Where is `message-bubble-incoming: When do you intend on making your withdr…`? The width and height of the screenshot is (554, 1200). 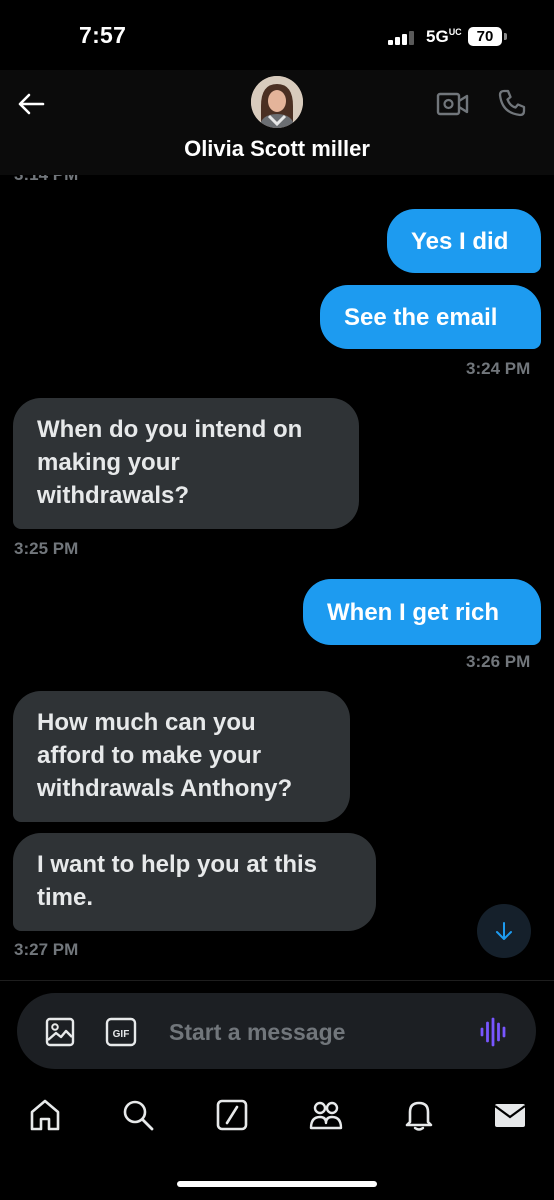 message-bubble-incoming: When do you intend on making your withdr… is located at coordinates (186, 463).